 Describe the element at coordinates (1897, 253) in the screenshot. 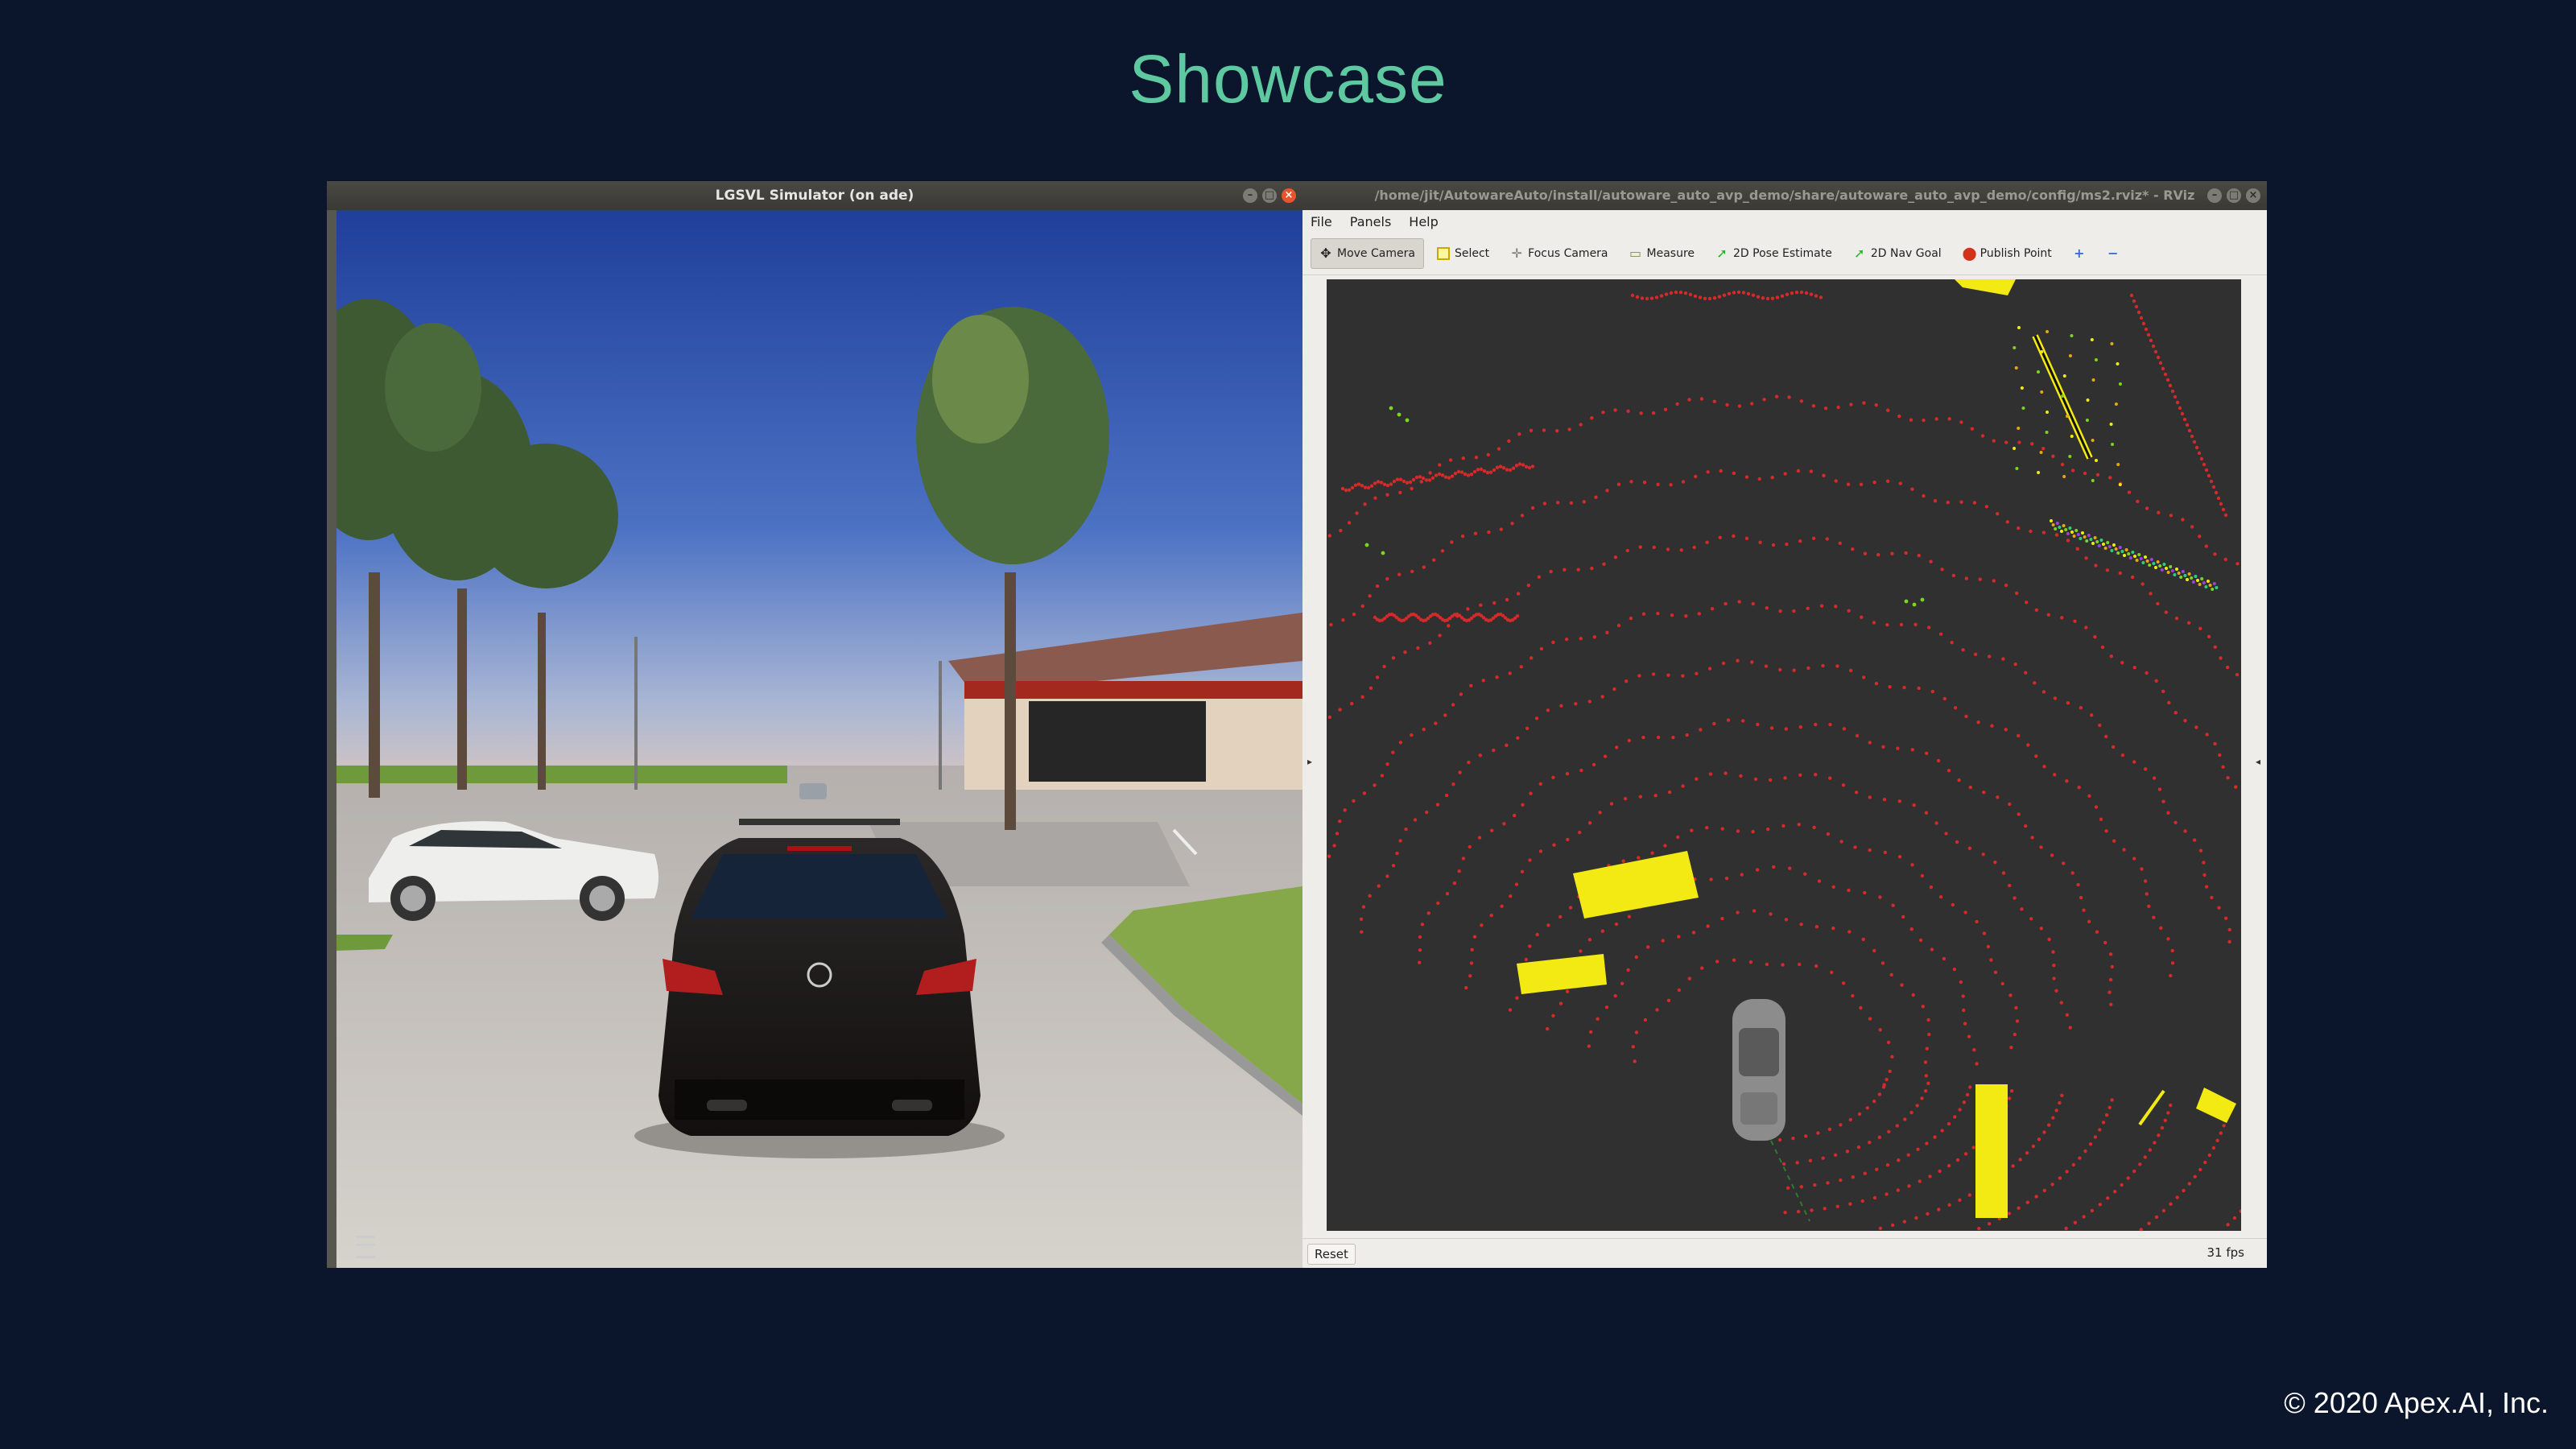

I see `nav-goal-button: ➚ 2D Nav Goal` at that location.